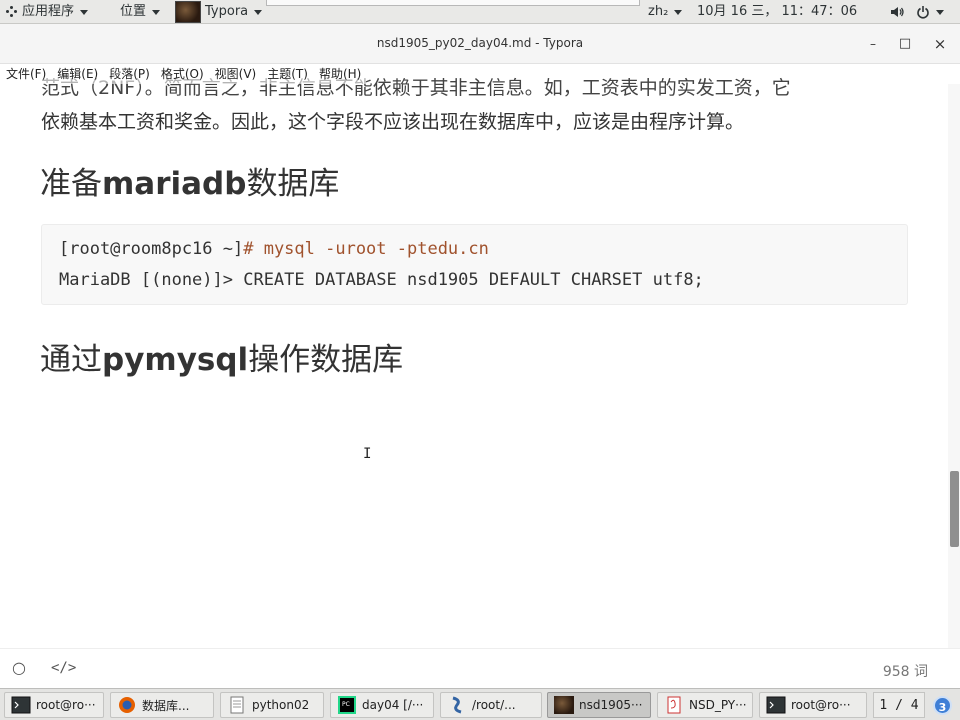 This screenshot has width=960, height=720. What do you see at coordinates (63, 668) in the screenshot?
I see `source-mode-icon: </>` at bounding box center [63, 668].